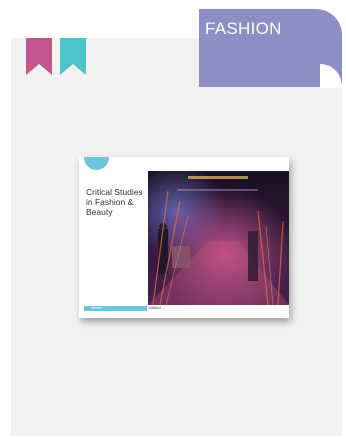 This screenshot has height=439, width=346. I want to click on cover-journal-label: Intellect, so click(155, 308).